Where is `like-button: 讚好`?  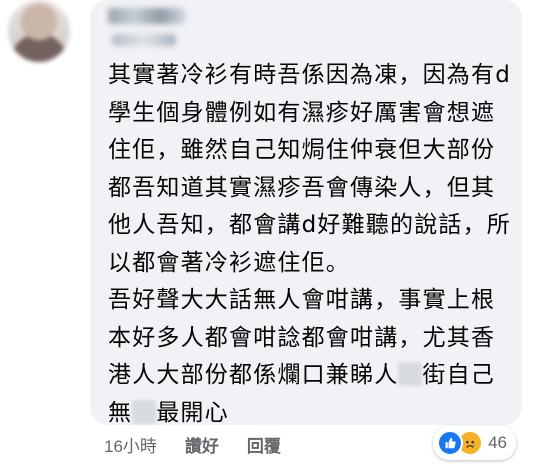 like-button: 讚好 is located at coordinates (202, 444).